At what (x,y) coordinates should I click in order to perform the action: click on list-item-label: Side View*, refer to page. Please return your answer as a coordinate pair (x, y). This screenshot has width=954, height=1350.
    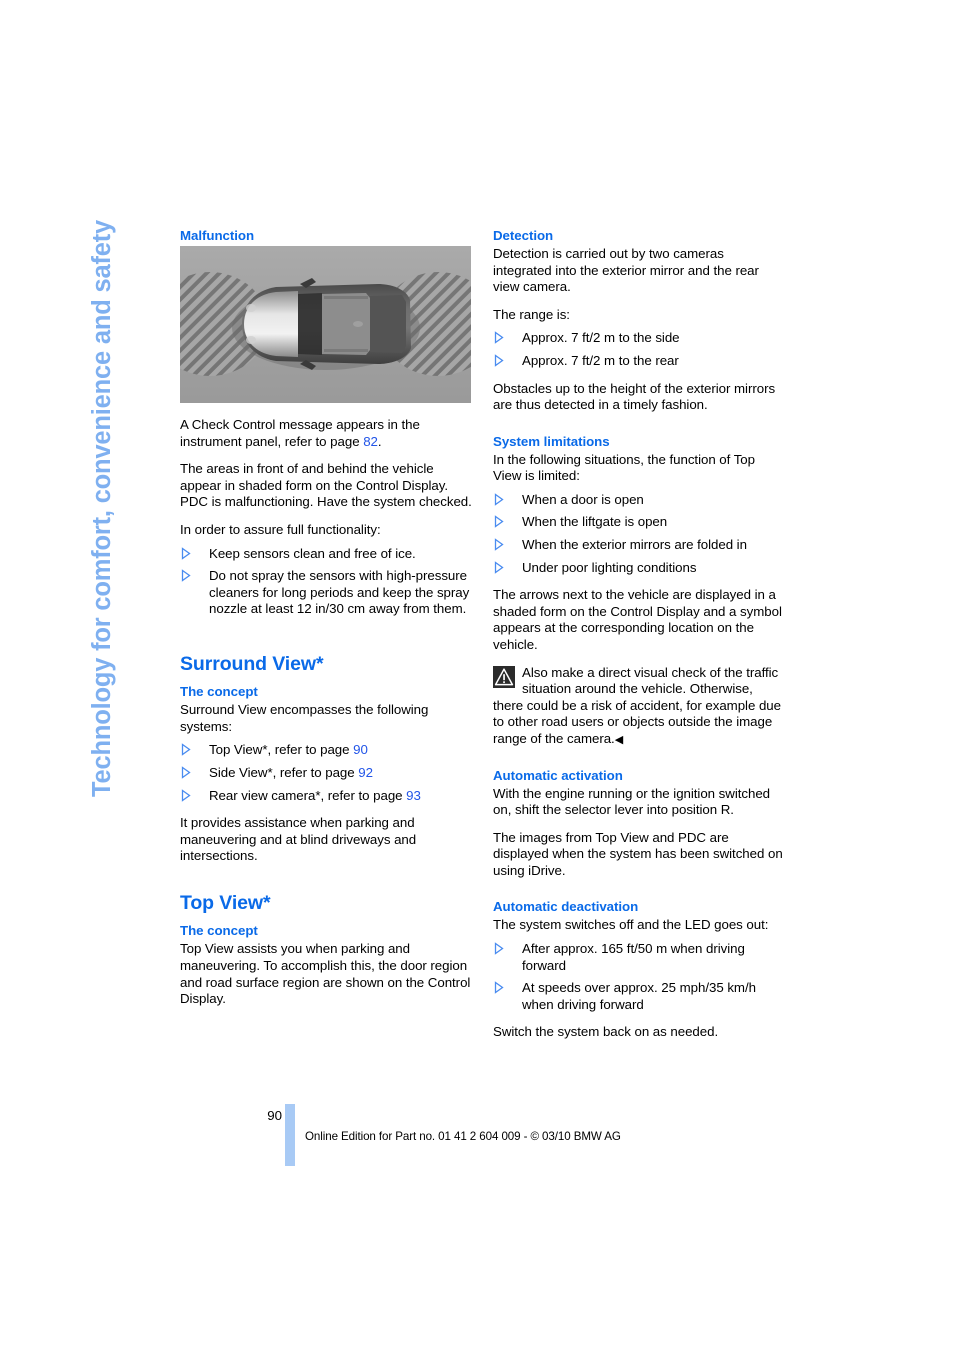
    Looking at the image, I should click on (284, 773).